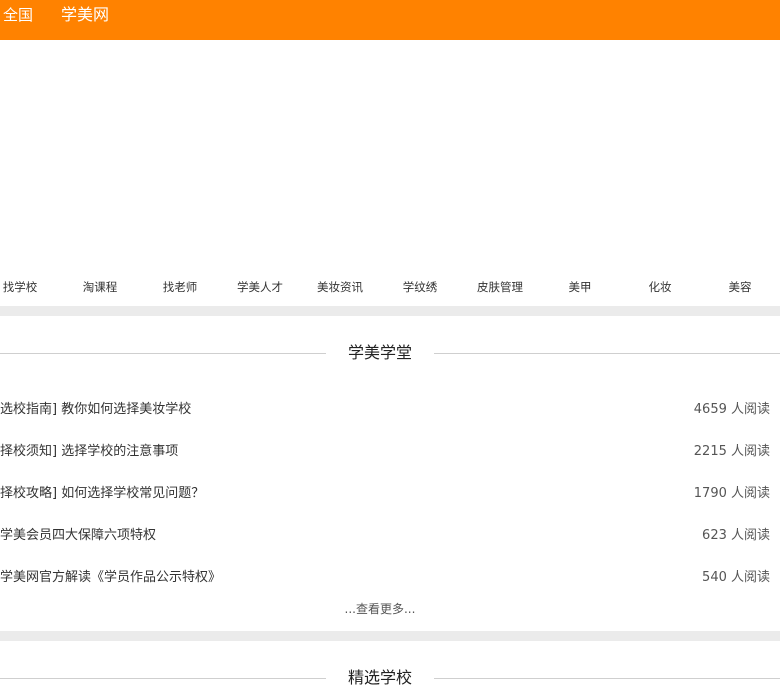 The image size is (780, 700). I want to click on article-title: 择校攻略] 如何选择学校常见问题？, so click(102, 494).